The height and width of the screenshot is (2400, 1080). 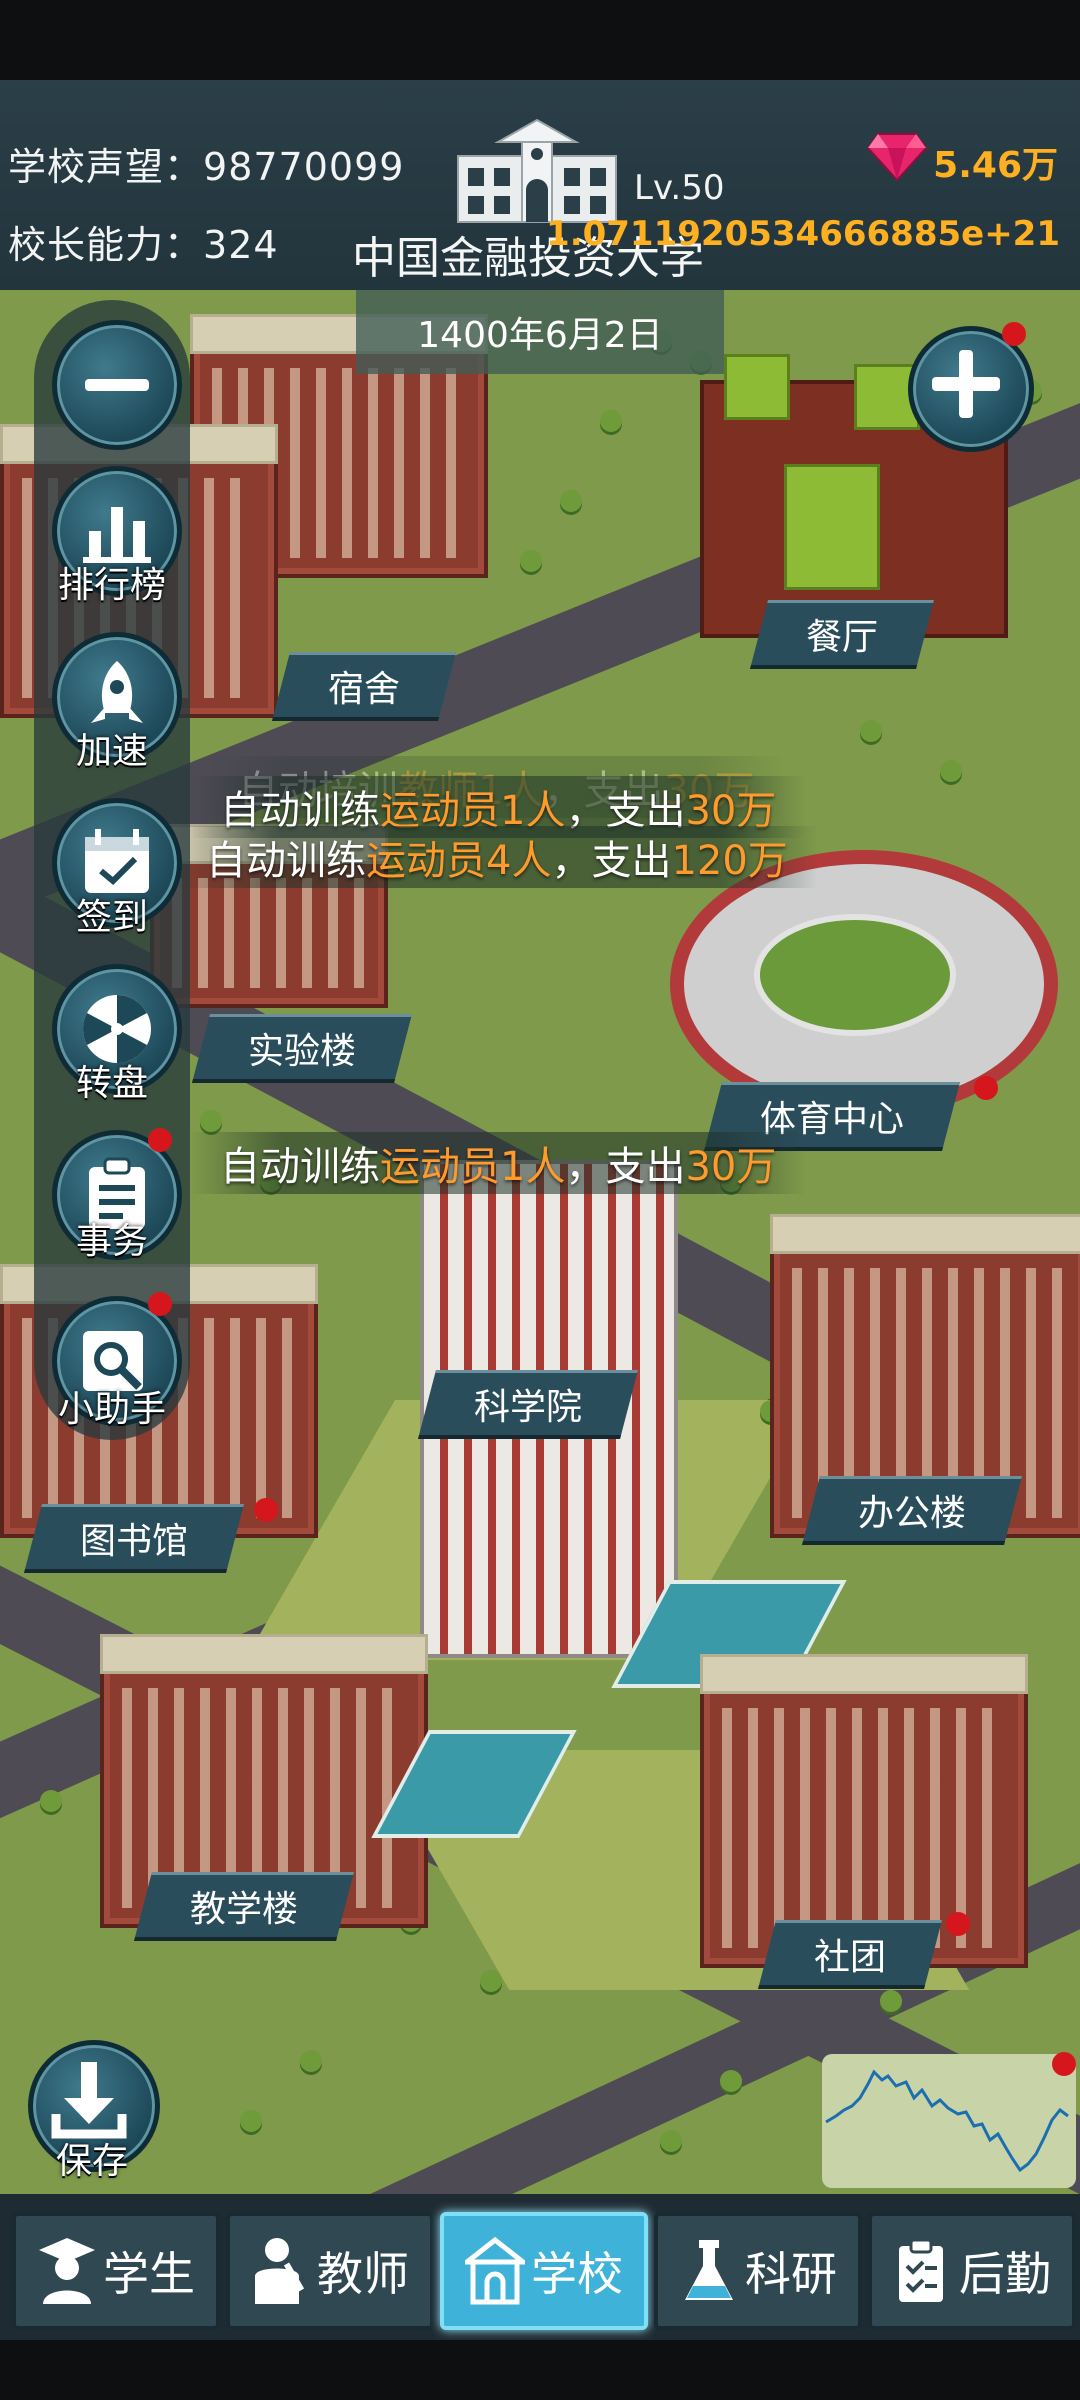 I want to click on science-academy-label: 科学院, so click(x=528, y=1404).